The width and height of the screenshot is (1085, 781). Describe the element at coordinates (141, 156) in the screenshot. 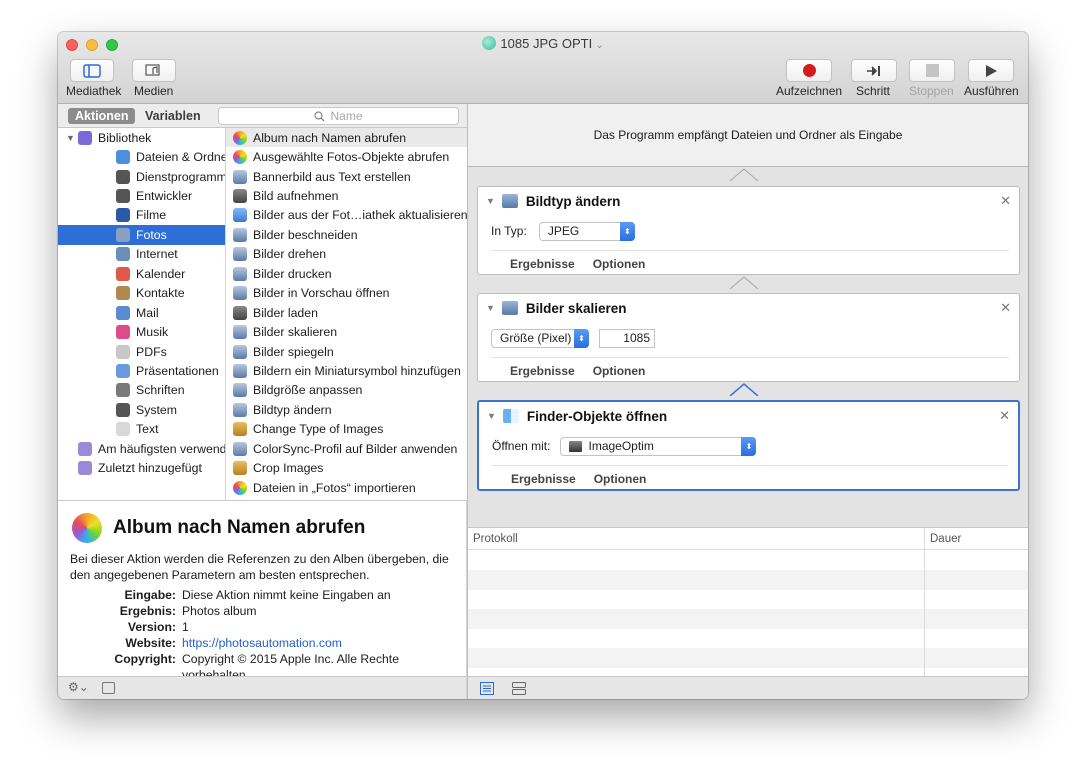

I see `category-item: Dateien & Ordner` at that location.